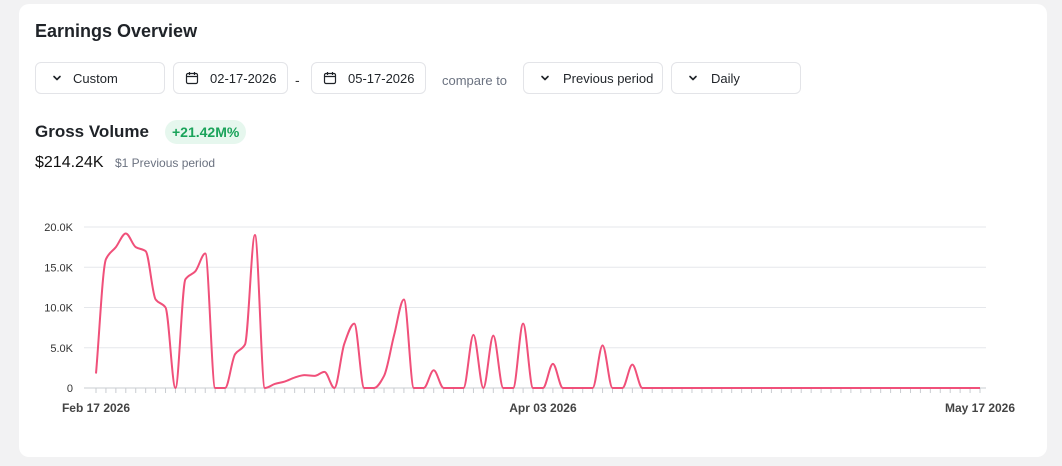  I want to click on y-tick-label: 10.0K, so click(58, 309).